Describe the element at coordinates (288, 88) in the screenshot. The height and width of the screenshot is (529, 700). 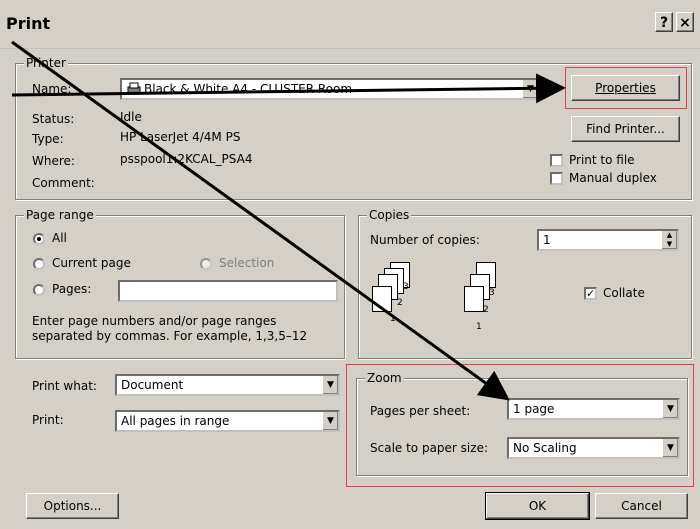
I see `arrow-to-properties` at that location.